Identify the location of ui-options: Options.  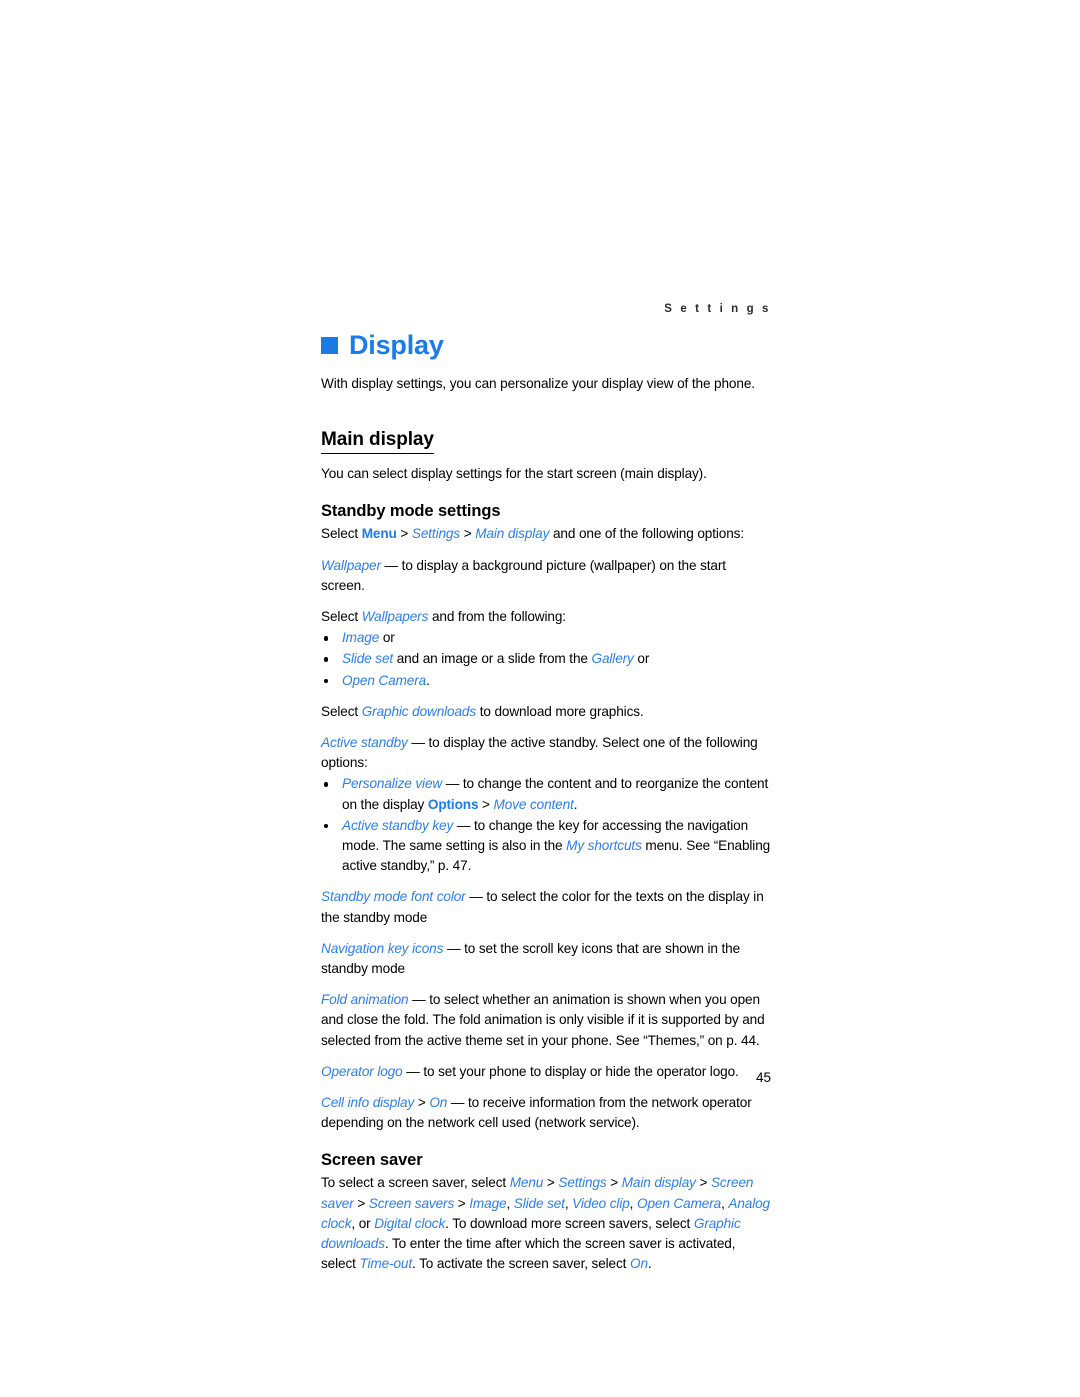
(453, 804).